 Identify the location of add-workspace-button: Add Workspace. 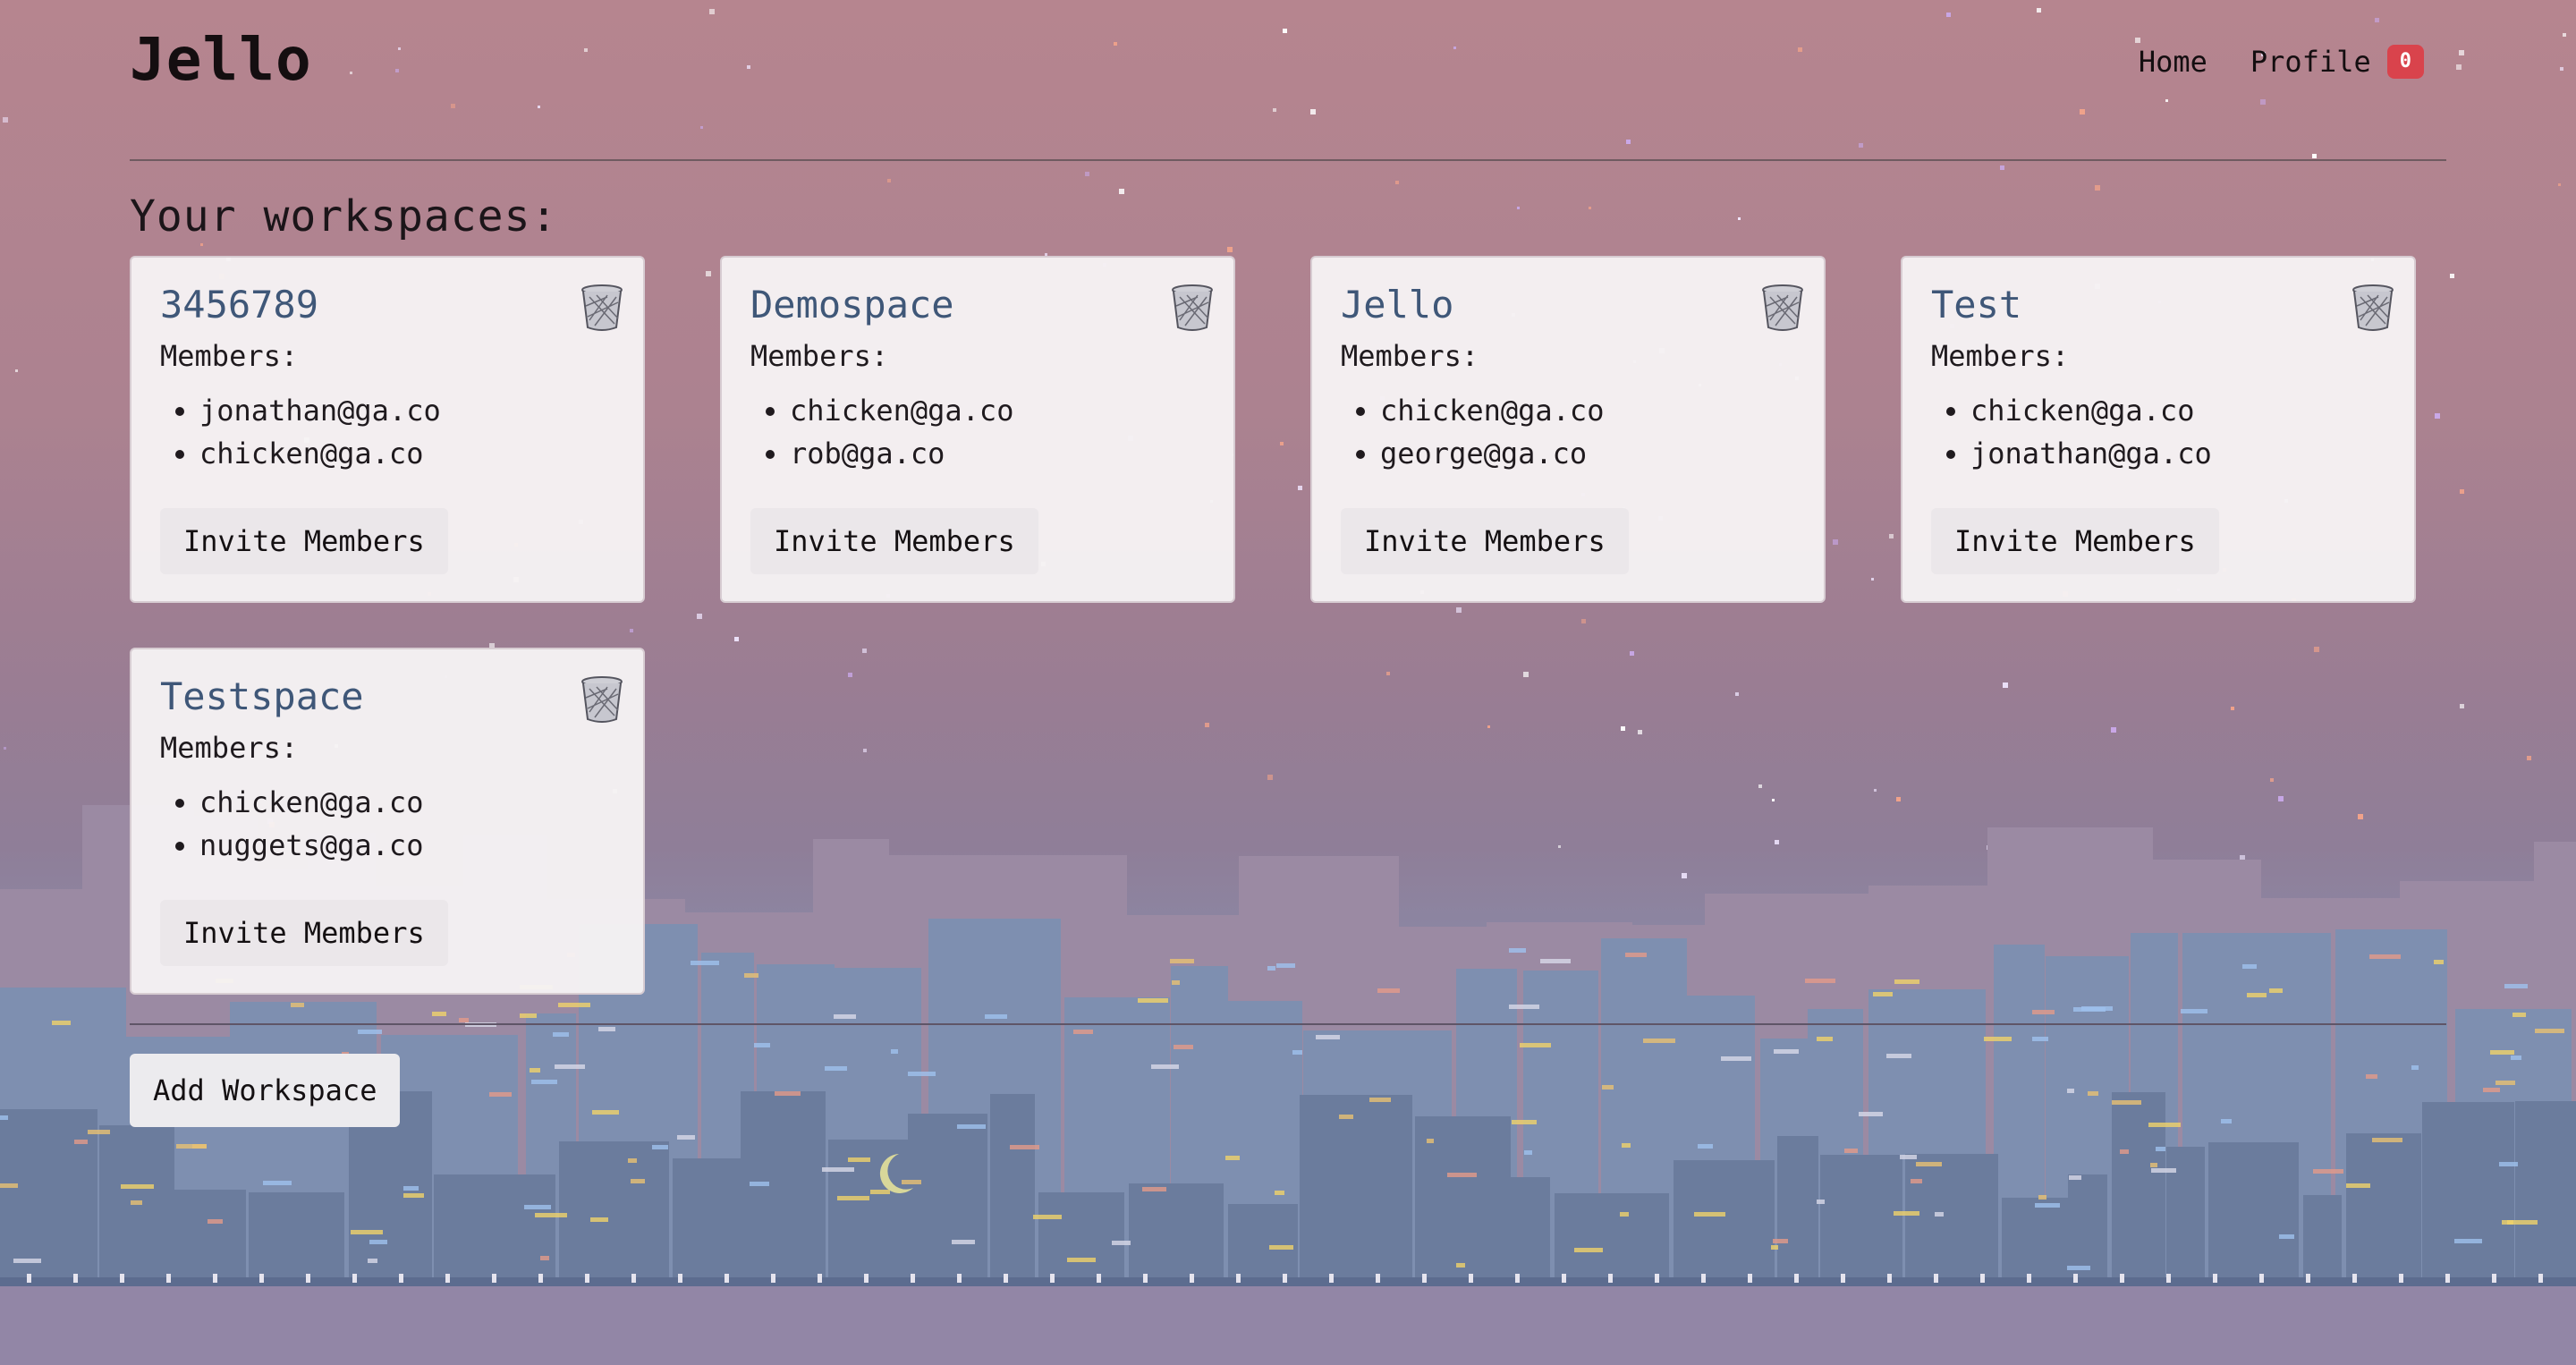
(265, 1090).